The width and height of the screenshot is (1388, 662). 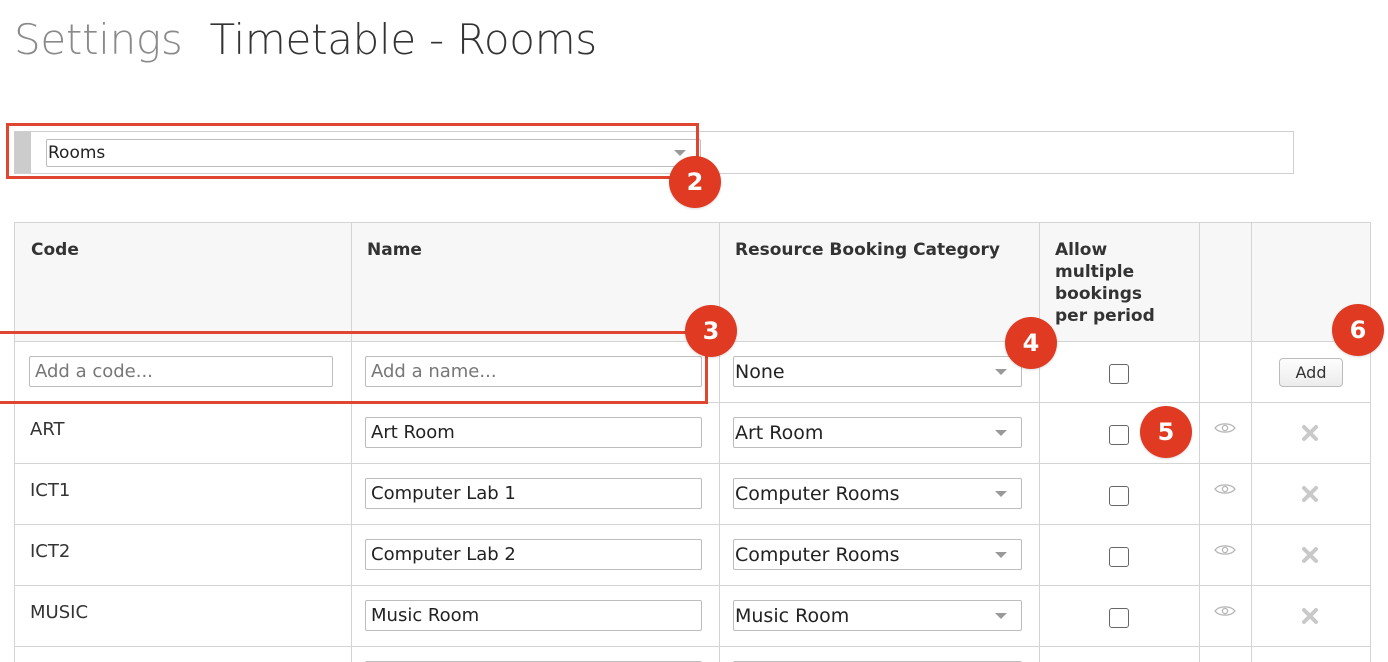 I want to click on annotation-badge-4: 4, so click(x=1031, y=343).